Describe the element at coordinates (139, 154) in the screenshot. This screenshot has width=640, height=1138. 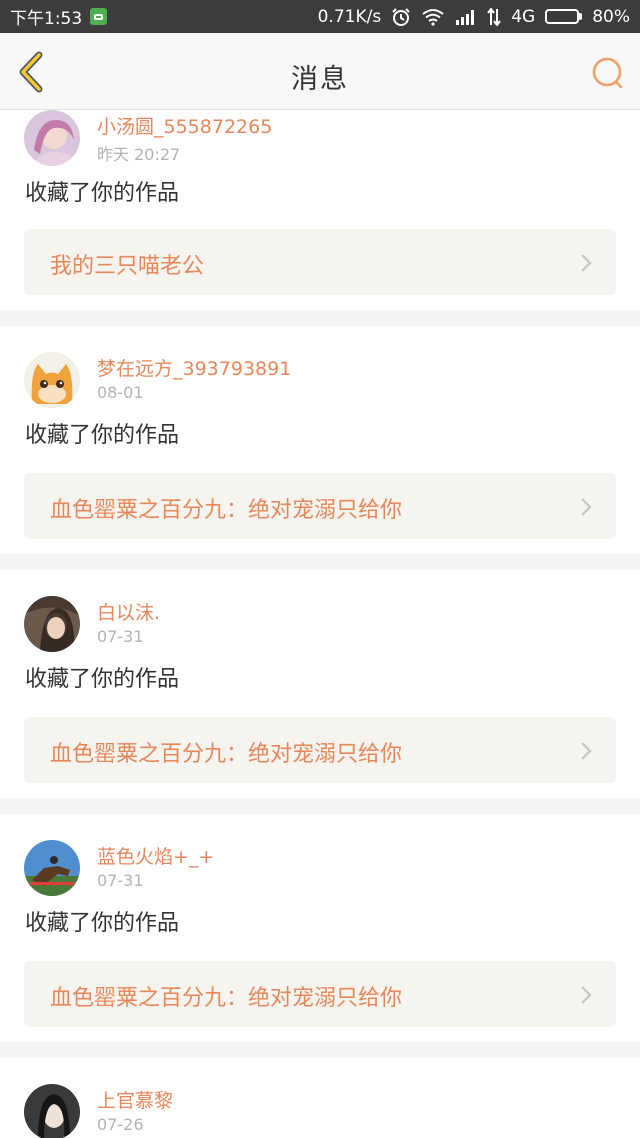
I see `message-time: 昨天 20:27` at that location.